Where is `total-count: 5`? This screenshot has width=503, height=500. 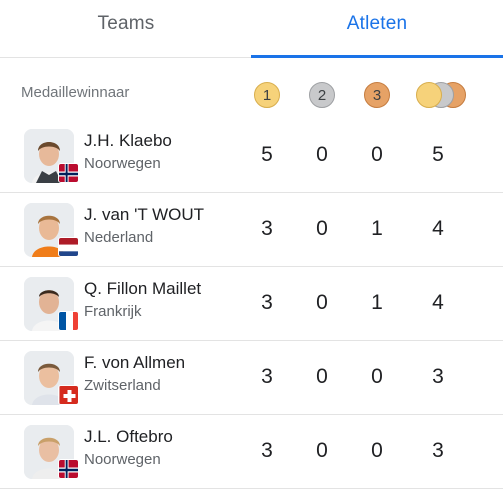
total-count: 5 is located at coordinates (438, 154).